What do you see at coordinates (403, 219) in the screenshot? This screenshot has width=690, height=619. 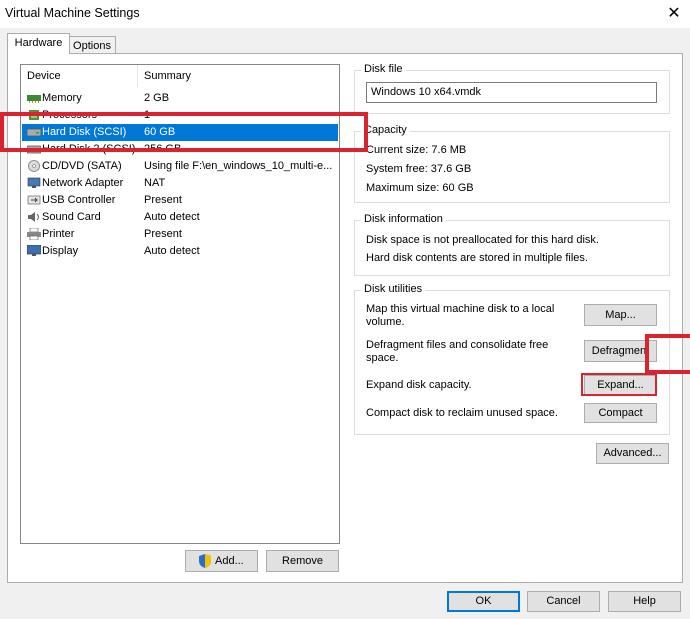 I see `disk-information-title: Disk information` at bounding box center [403, 219].